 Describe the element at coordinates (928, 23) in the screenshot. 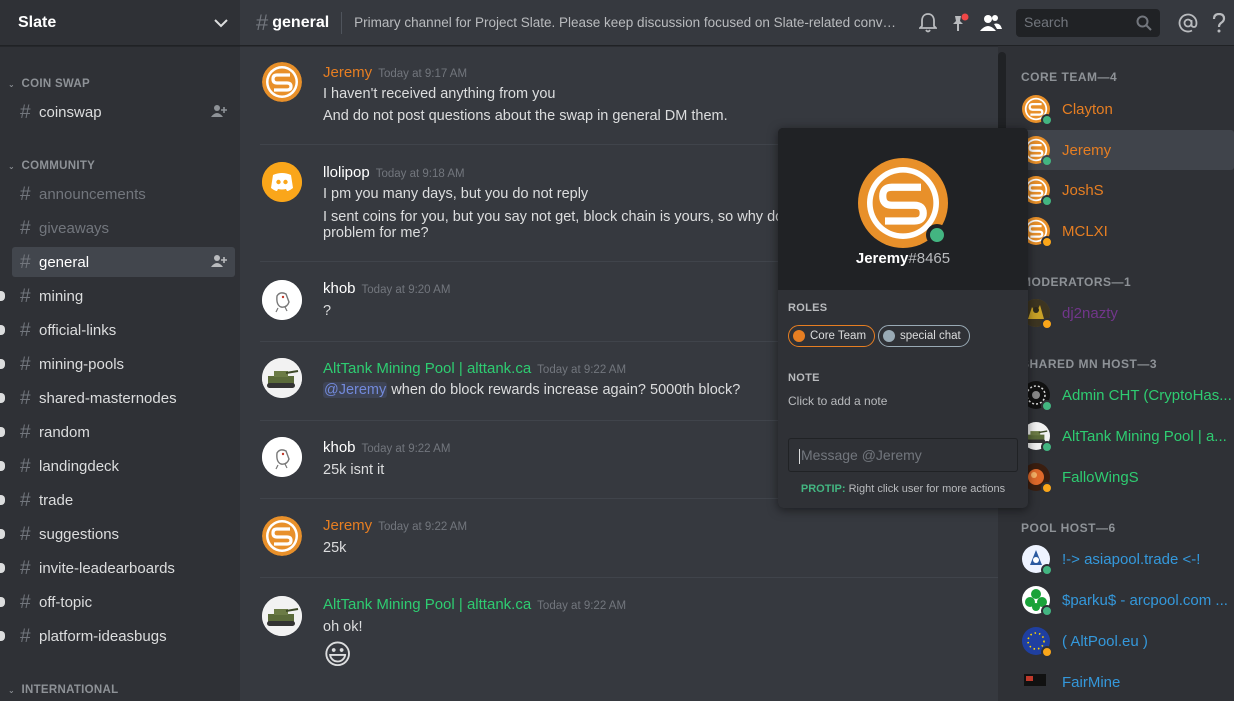

I see `bell-icon` at that location.